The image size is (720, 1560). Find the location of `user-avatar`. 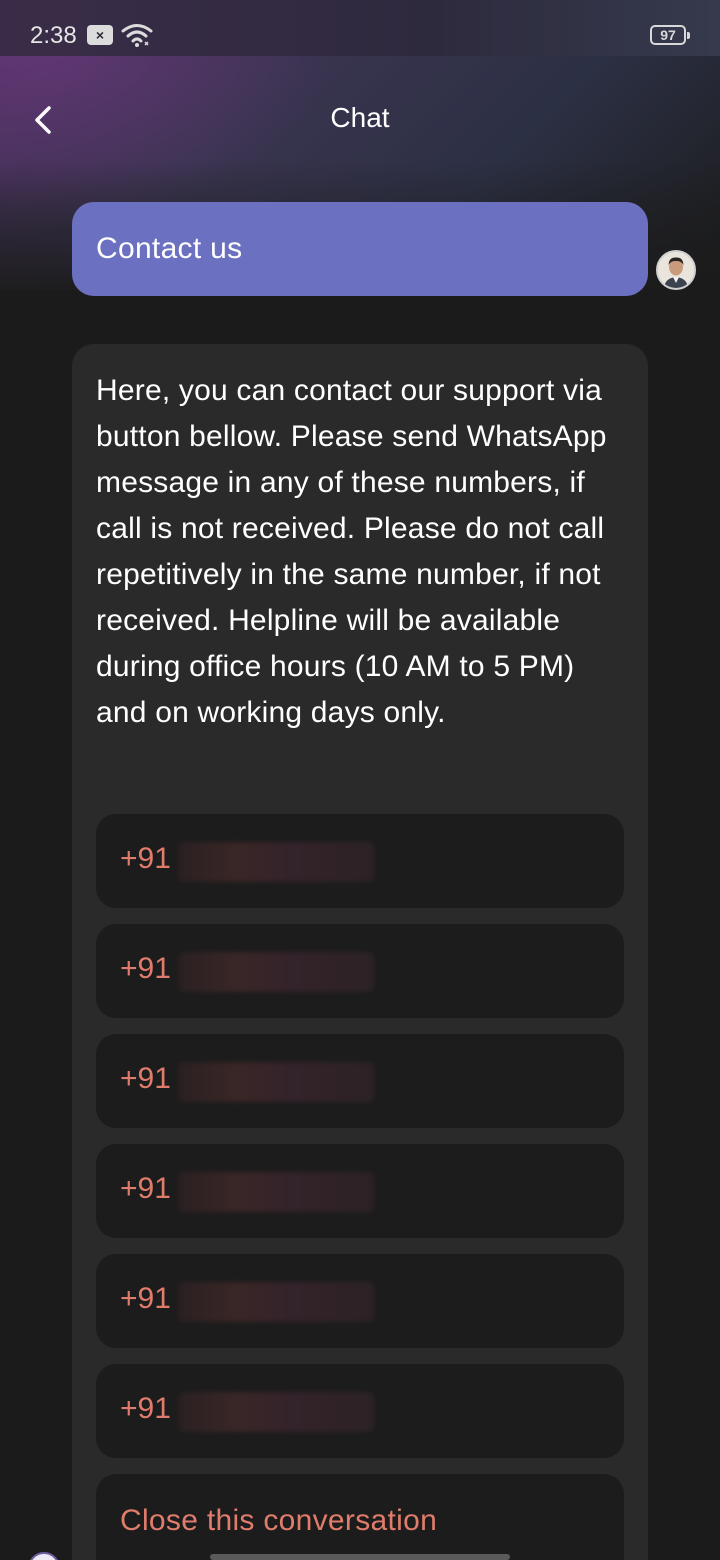

user-avatar is located at coordinates (676, 270).